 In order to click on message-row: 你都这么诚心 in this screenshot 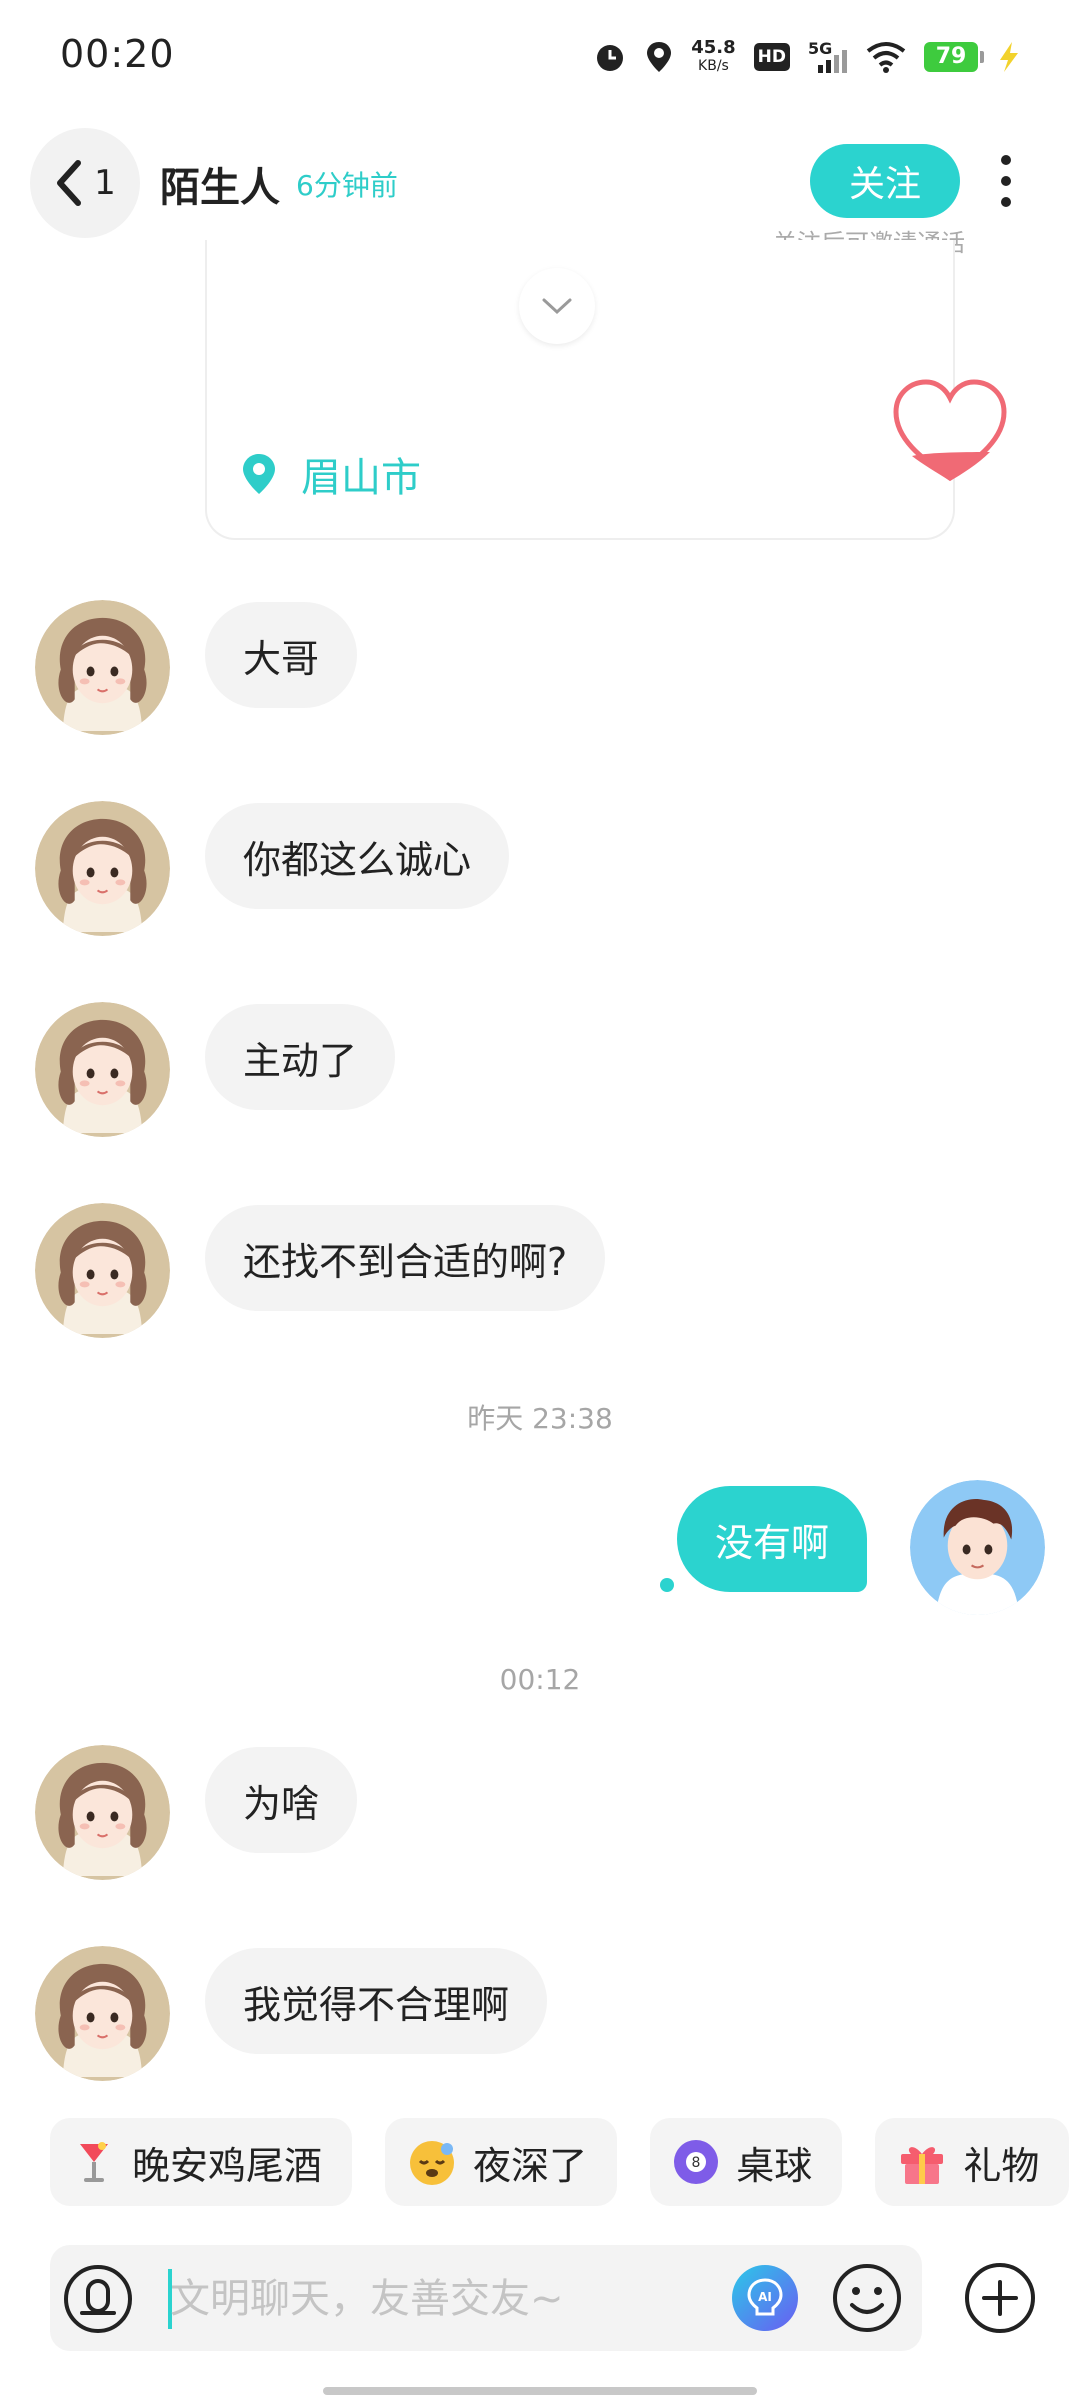, I will do `click(540, 868)`.